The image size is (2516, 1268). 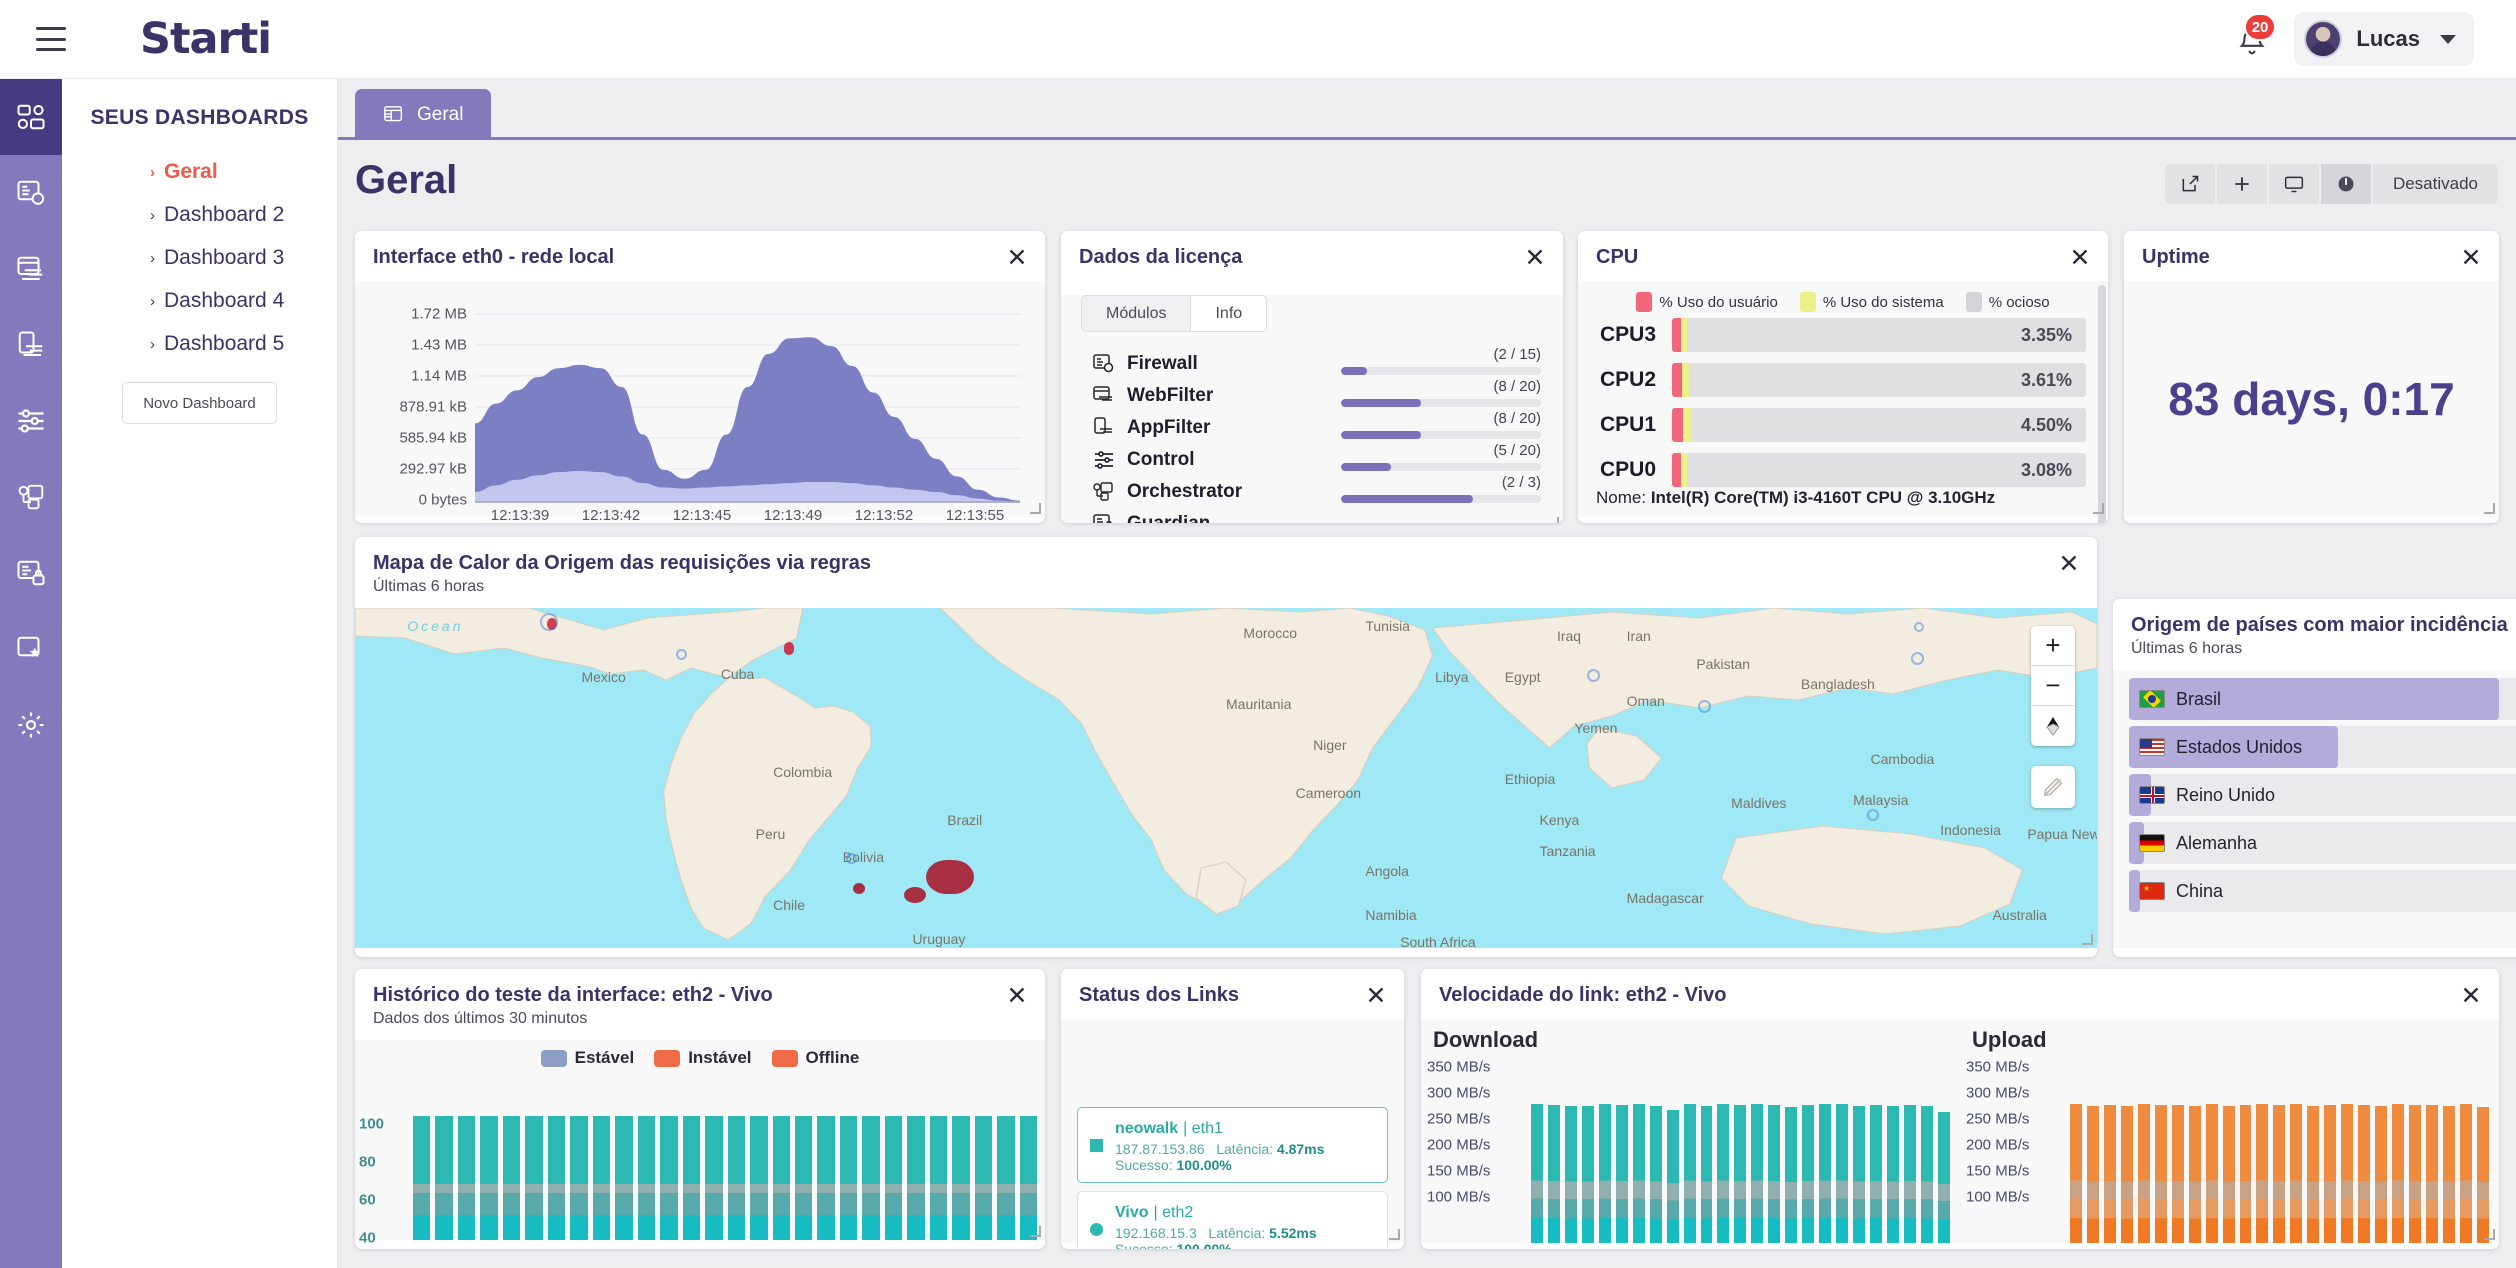 I want to click on rail-item-webfilter, so click(x=31, y=269).